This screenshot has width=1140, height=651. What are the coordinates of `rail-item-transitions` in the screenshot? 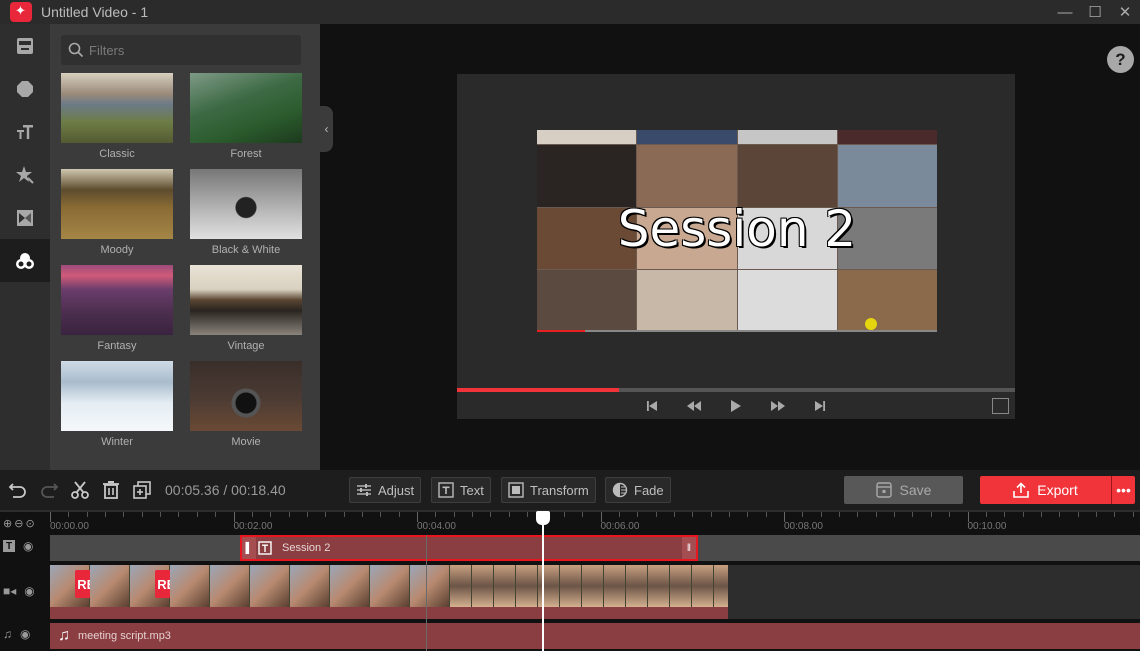 It's located at (25, 217).